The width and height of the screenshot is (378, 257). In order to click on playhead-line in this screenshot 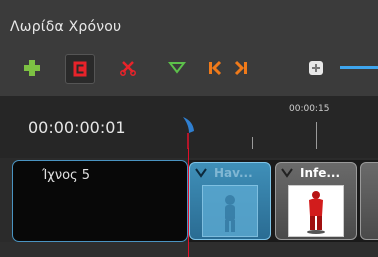, I will do `click(188, 202)`.